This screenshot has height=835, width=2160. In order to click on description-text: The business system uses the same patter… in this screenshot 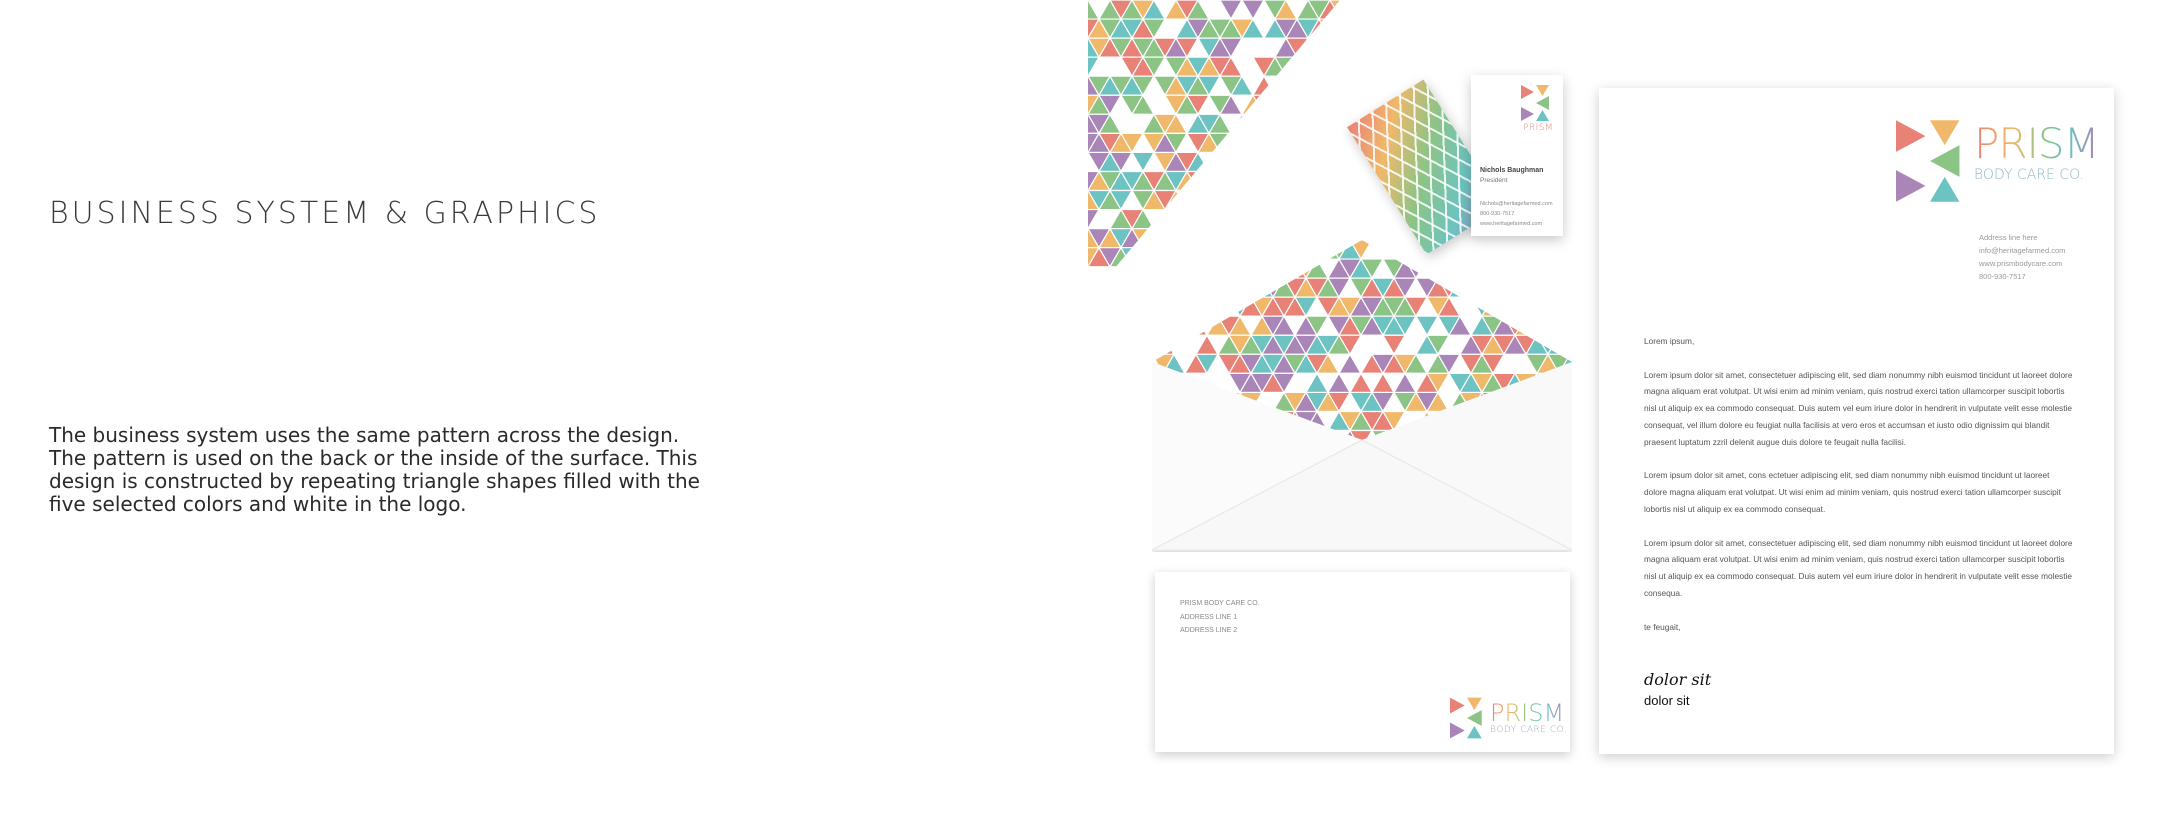, I will do `click(374, 469)`.